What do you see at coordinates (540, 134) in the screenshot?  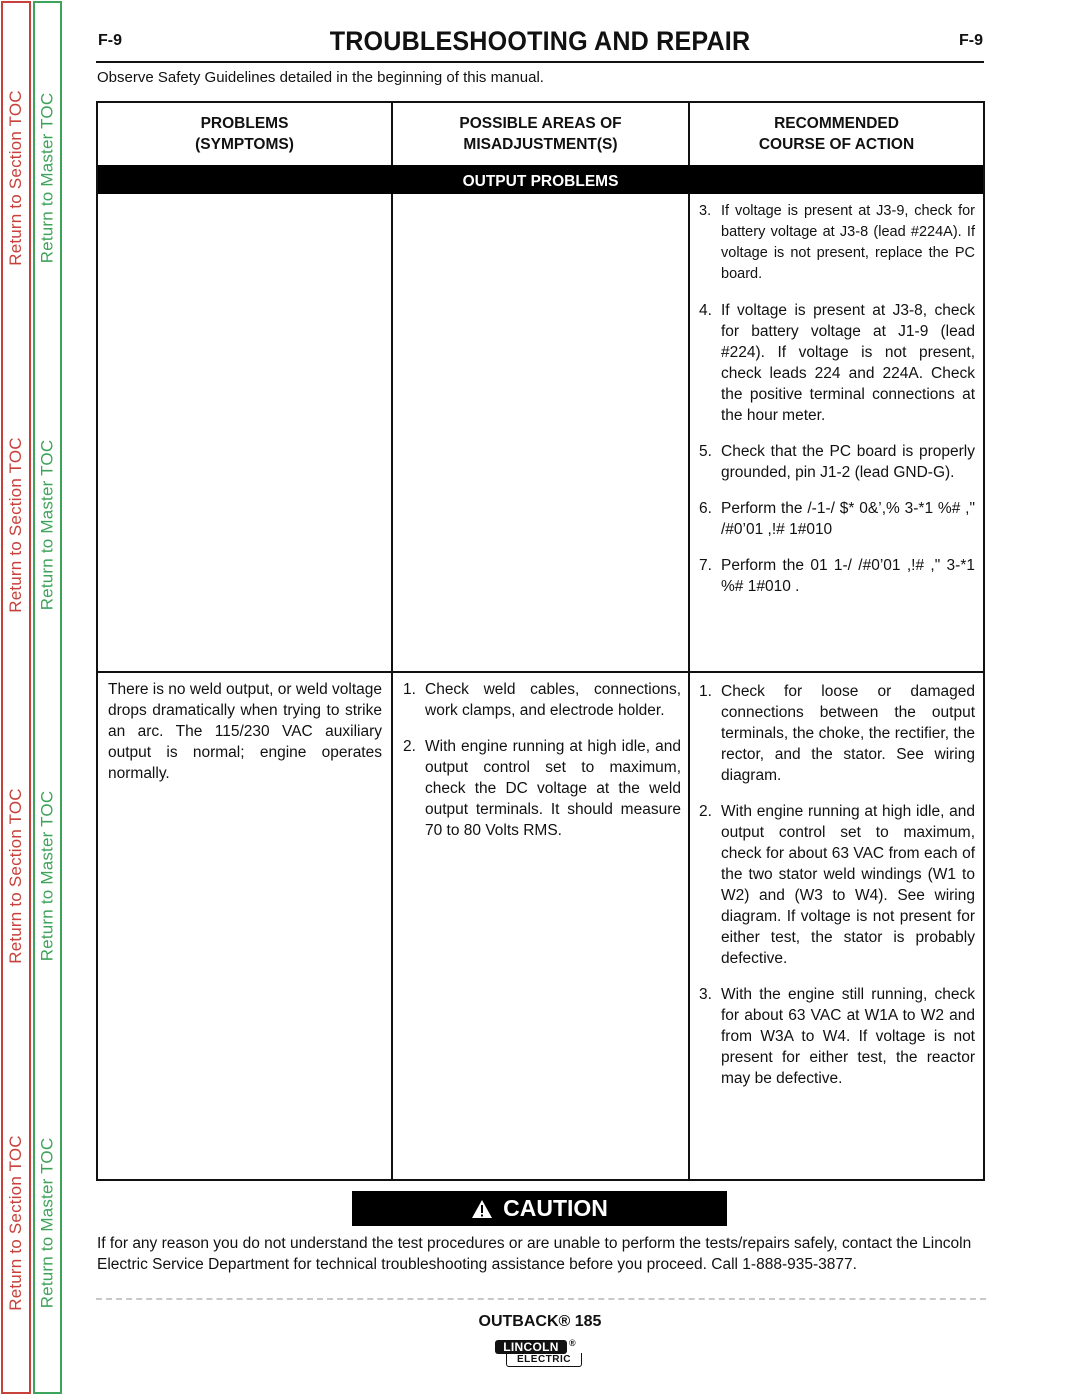 I see `column-header-misadjustments: POSSIBLE AREAS OF MISADJUSTMENT(S)` at bounding box center [540, 134].